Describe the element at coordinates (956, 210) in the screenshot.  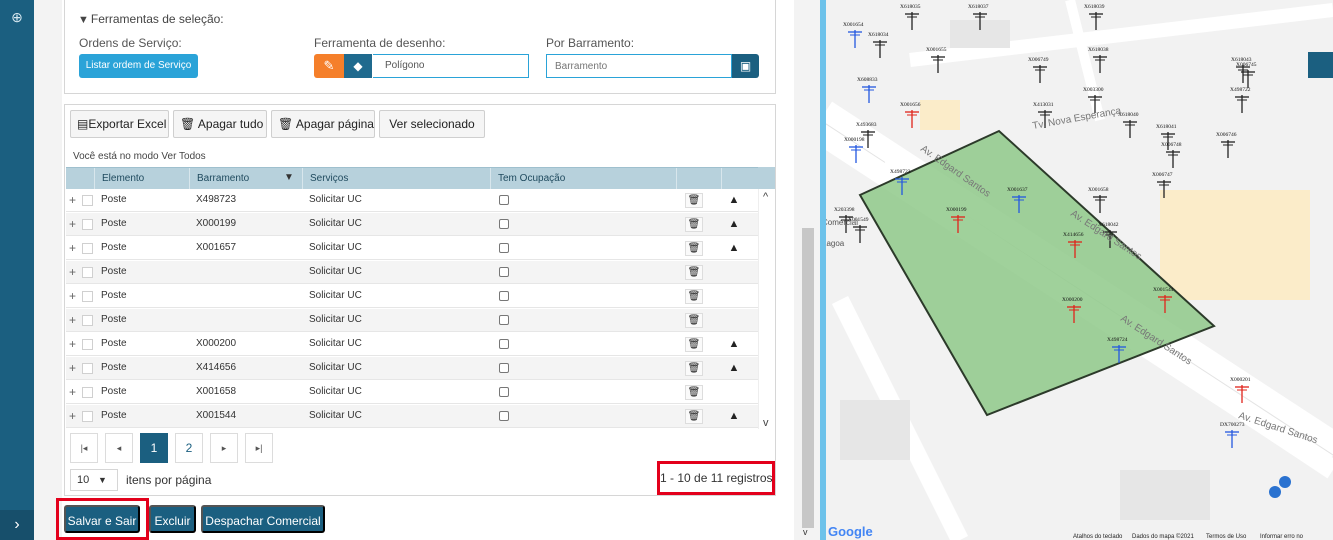
I see `map-pole-label: X000199` at that location.